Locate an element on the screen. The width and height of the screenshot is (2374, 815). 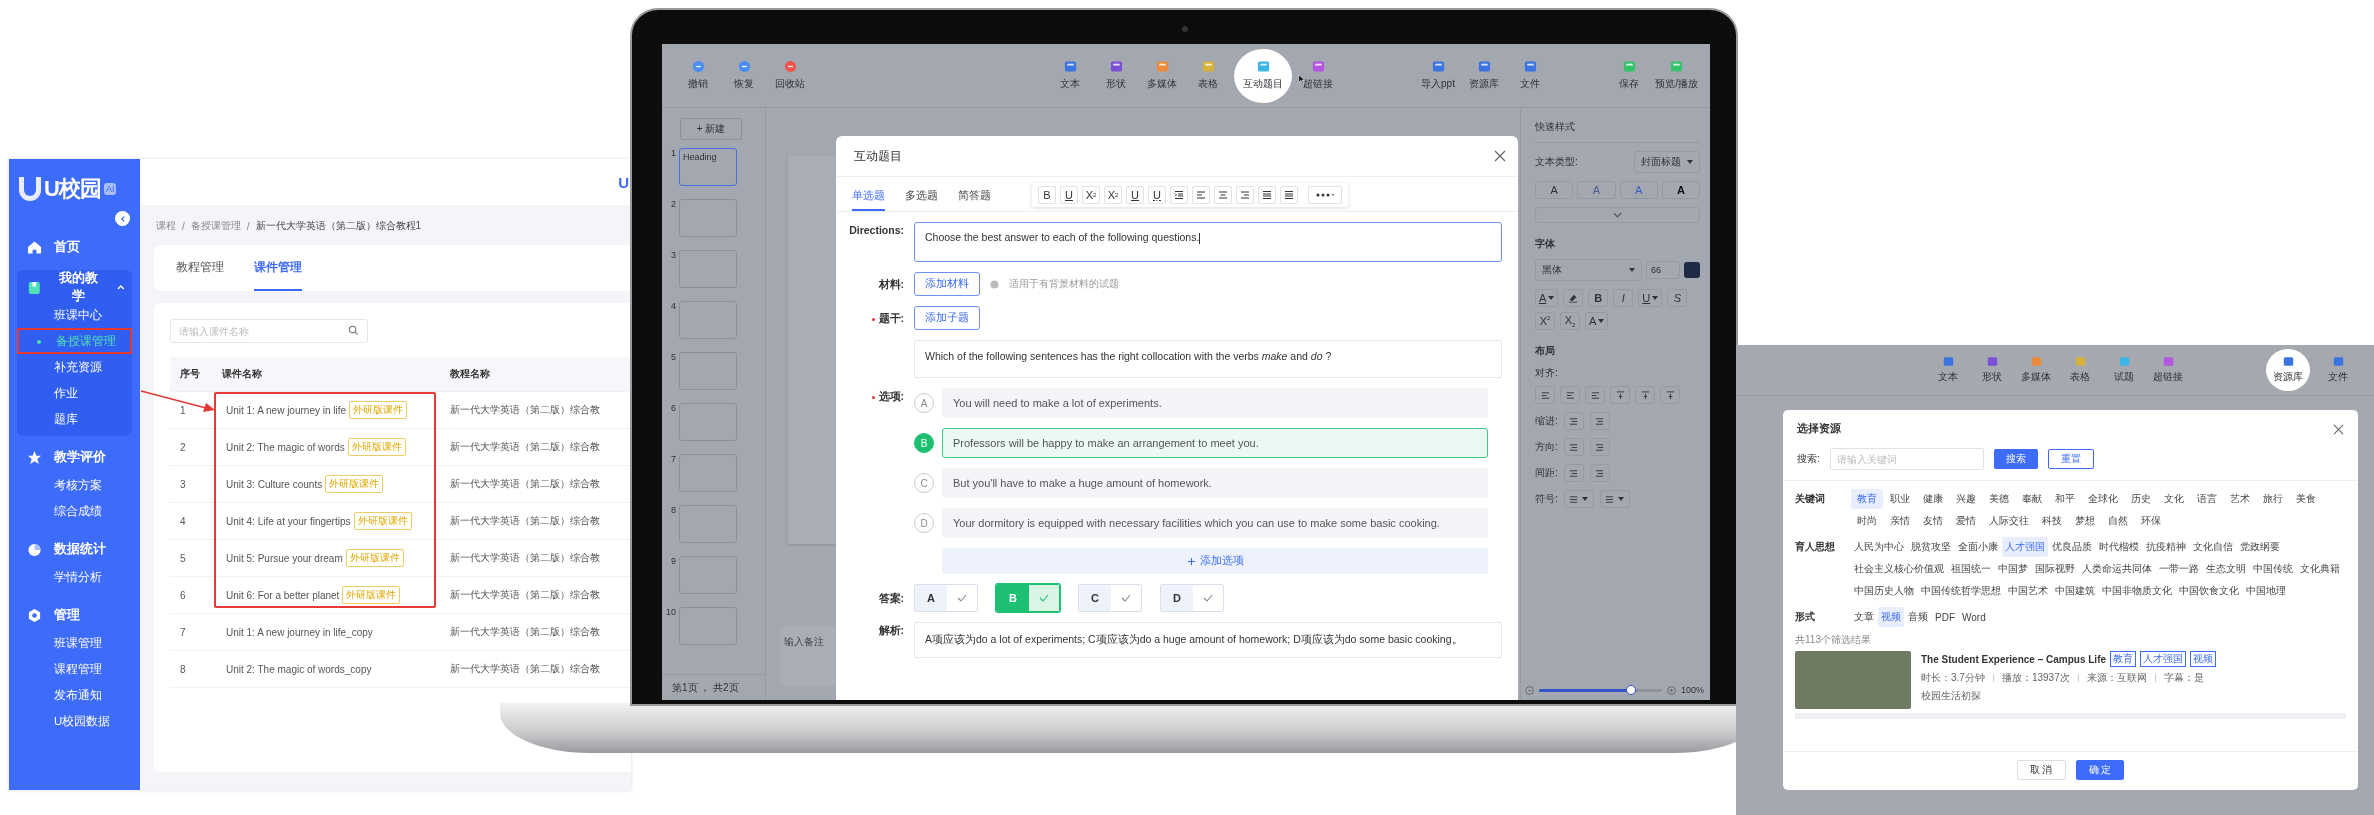
format-button: I is located at coordinates (1623, 298).